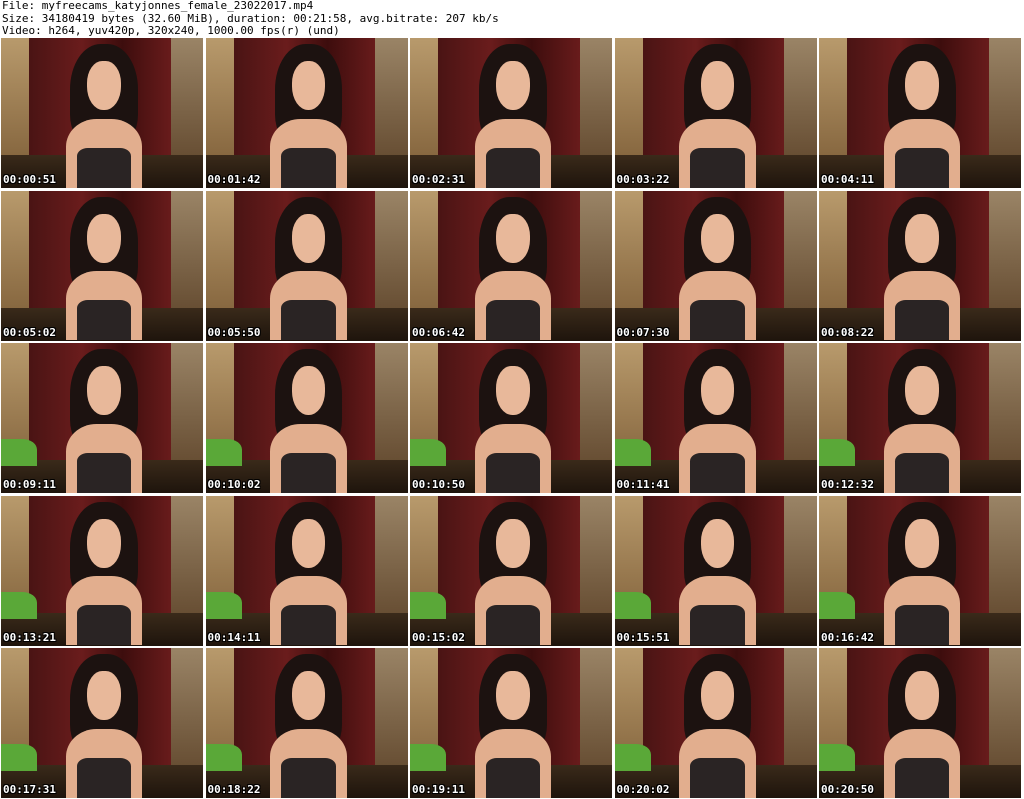  I want to click on video-frame-thumbnail: 00:19:11, so click(511, 723).